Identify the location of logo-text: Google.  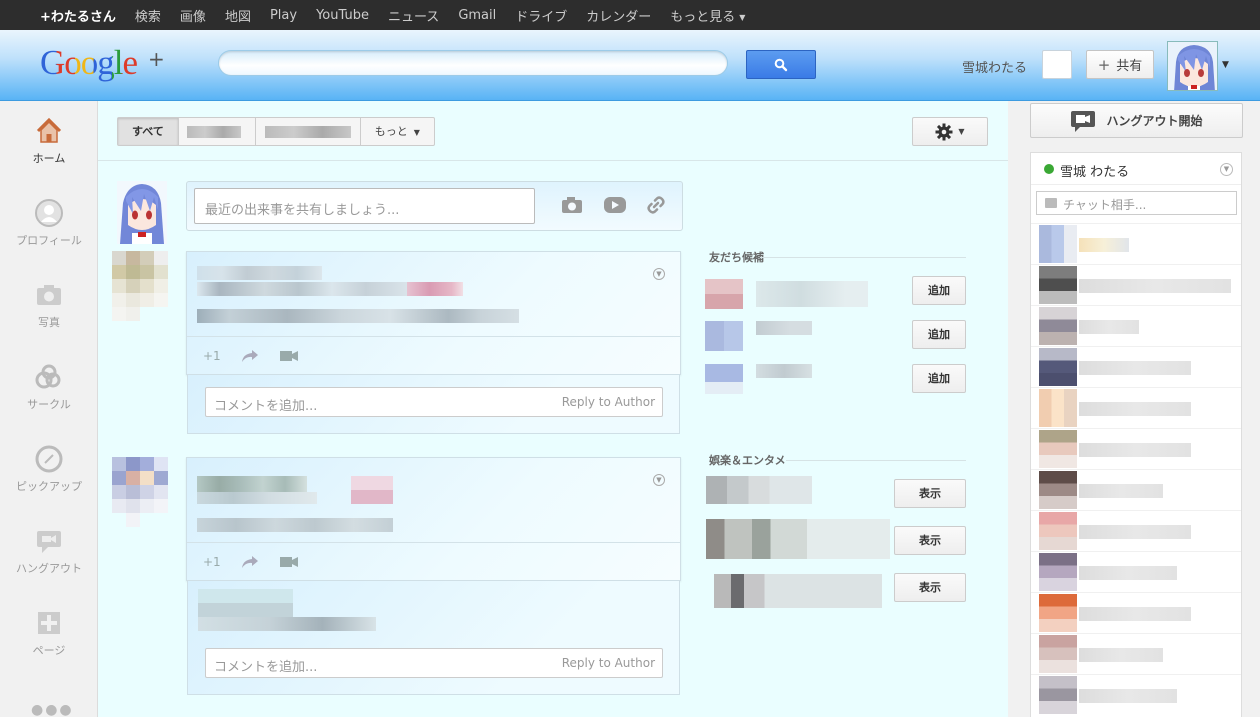
(89, 62).